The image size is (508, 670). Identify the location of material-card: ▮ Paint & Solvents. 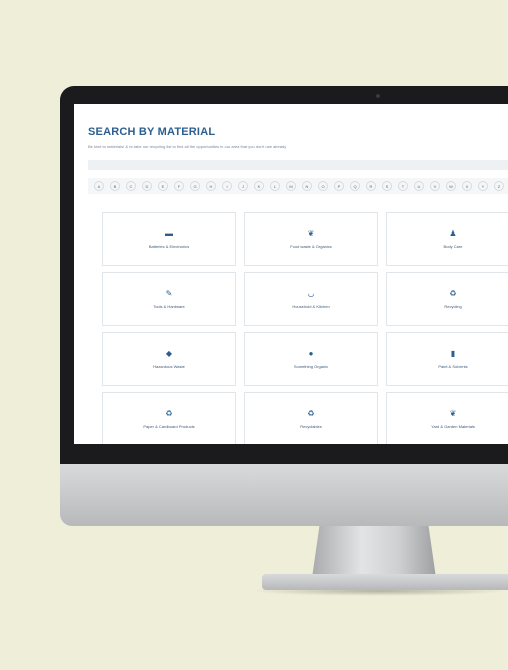
(447, 359).